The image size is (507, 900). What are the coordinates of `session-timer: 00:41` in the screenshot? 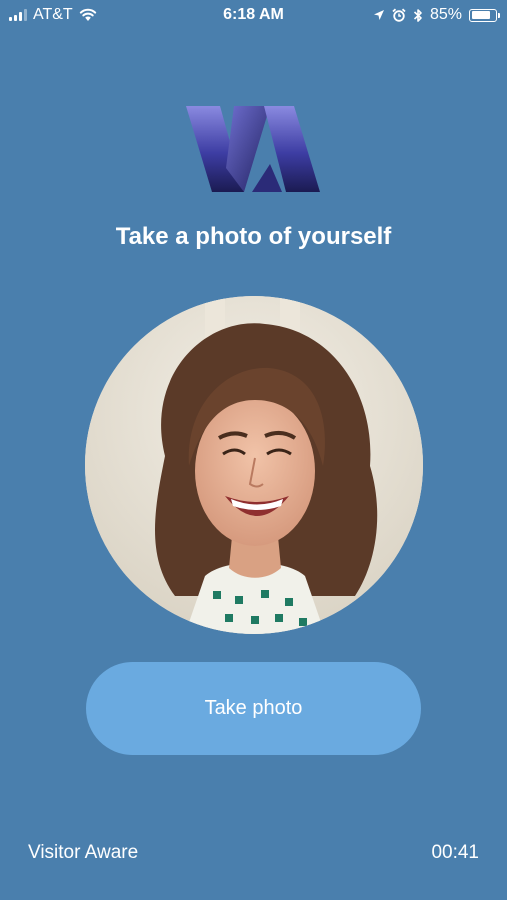 It's located at (455, 852).